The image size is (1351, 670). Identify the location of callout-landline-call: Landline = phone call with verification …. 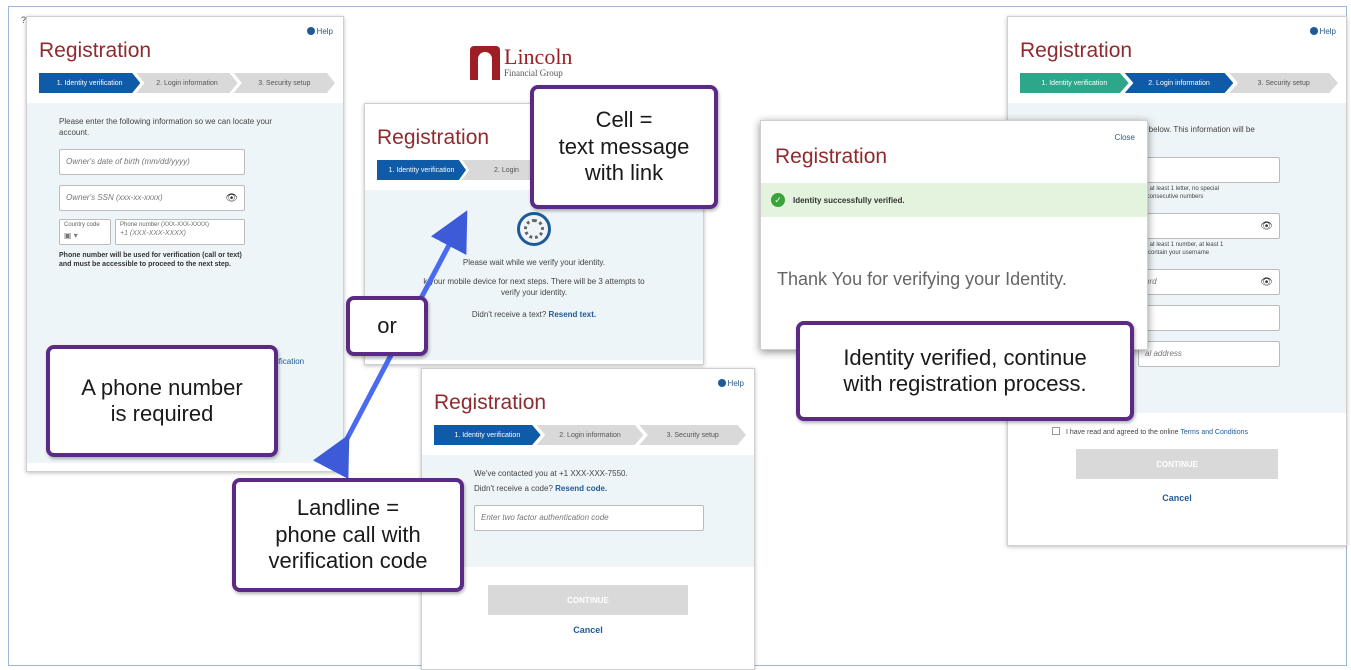
(348, 535).